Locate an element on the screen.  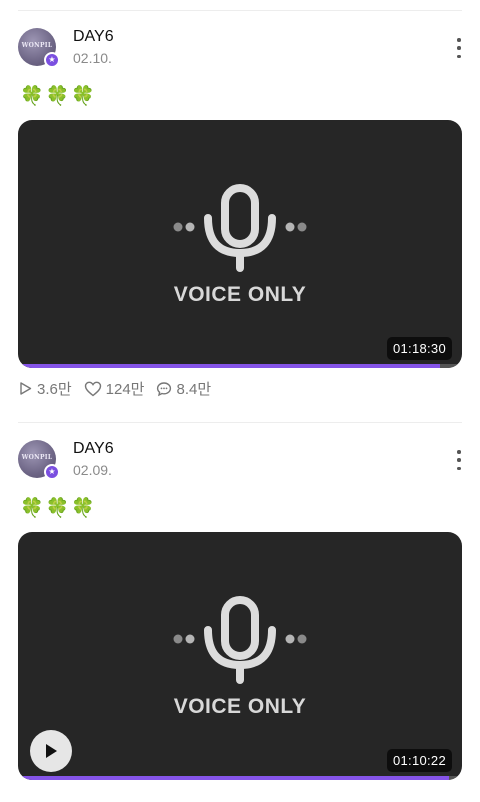
plays-stat: 3.6만 is located at coordinates (45, 388).